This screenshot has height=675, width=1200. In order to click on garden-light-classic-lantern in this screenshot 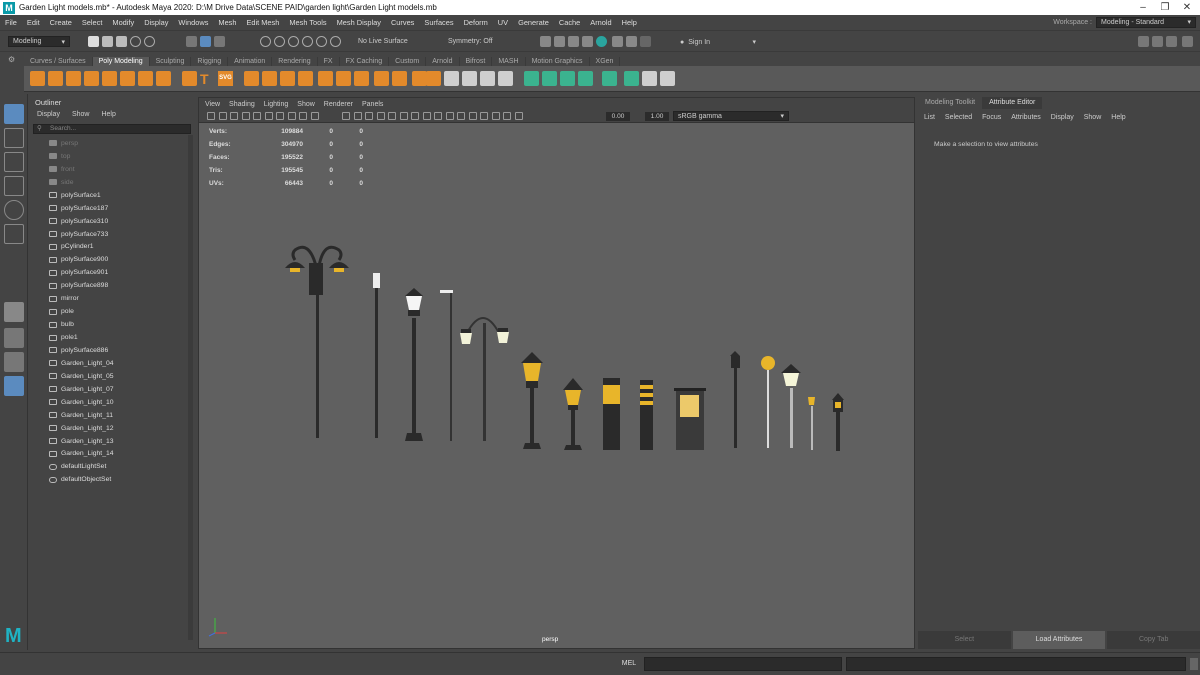, I will do `click(414, 364)`.